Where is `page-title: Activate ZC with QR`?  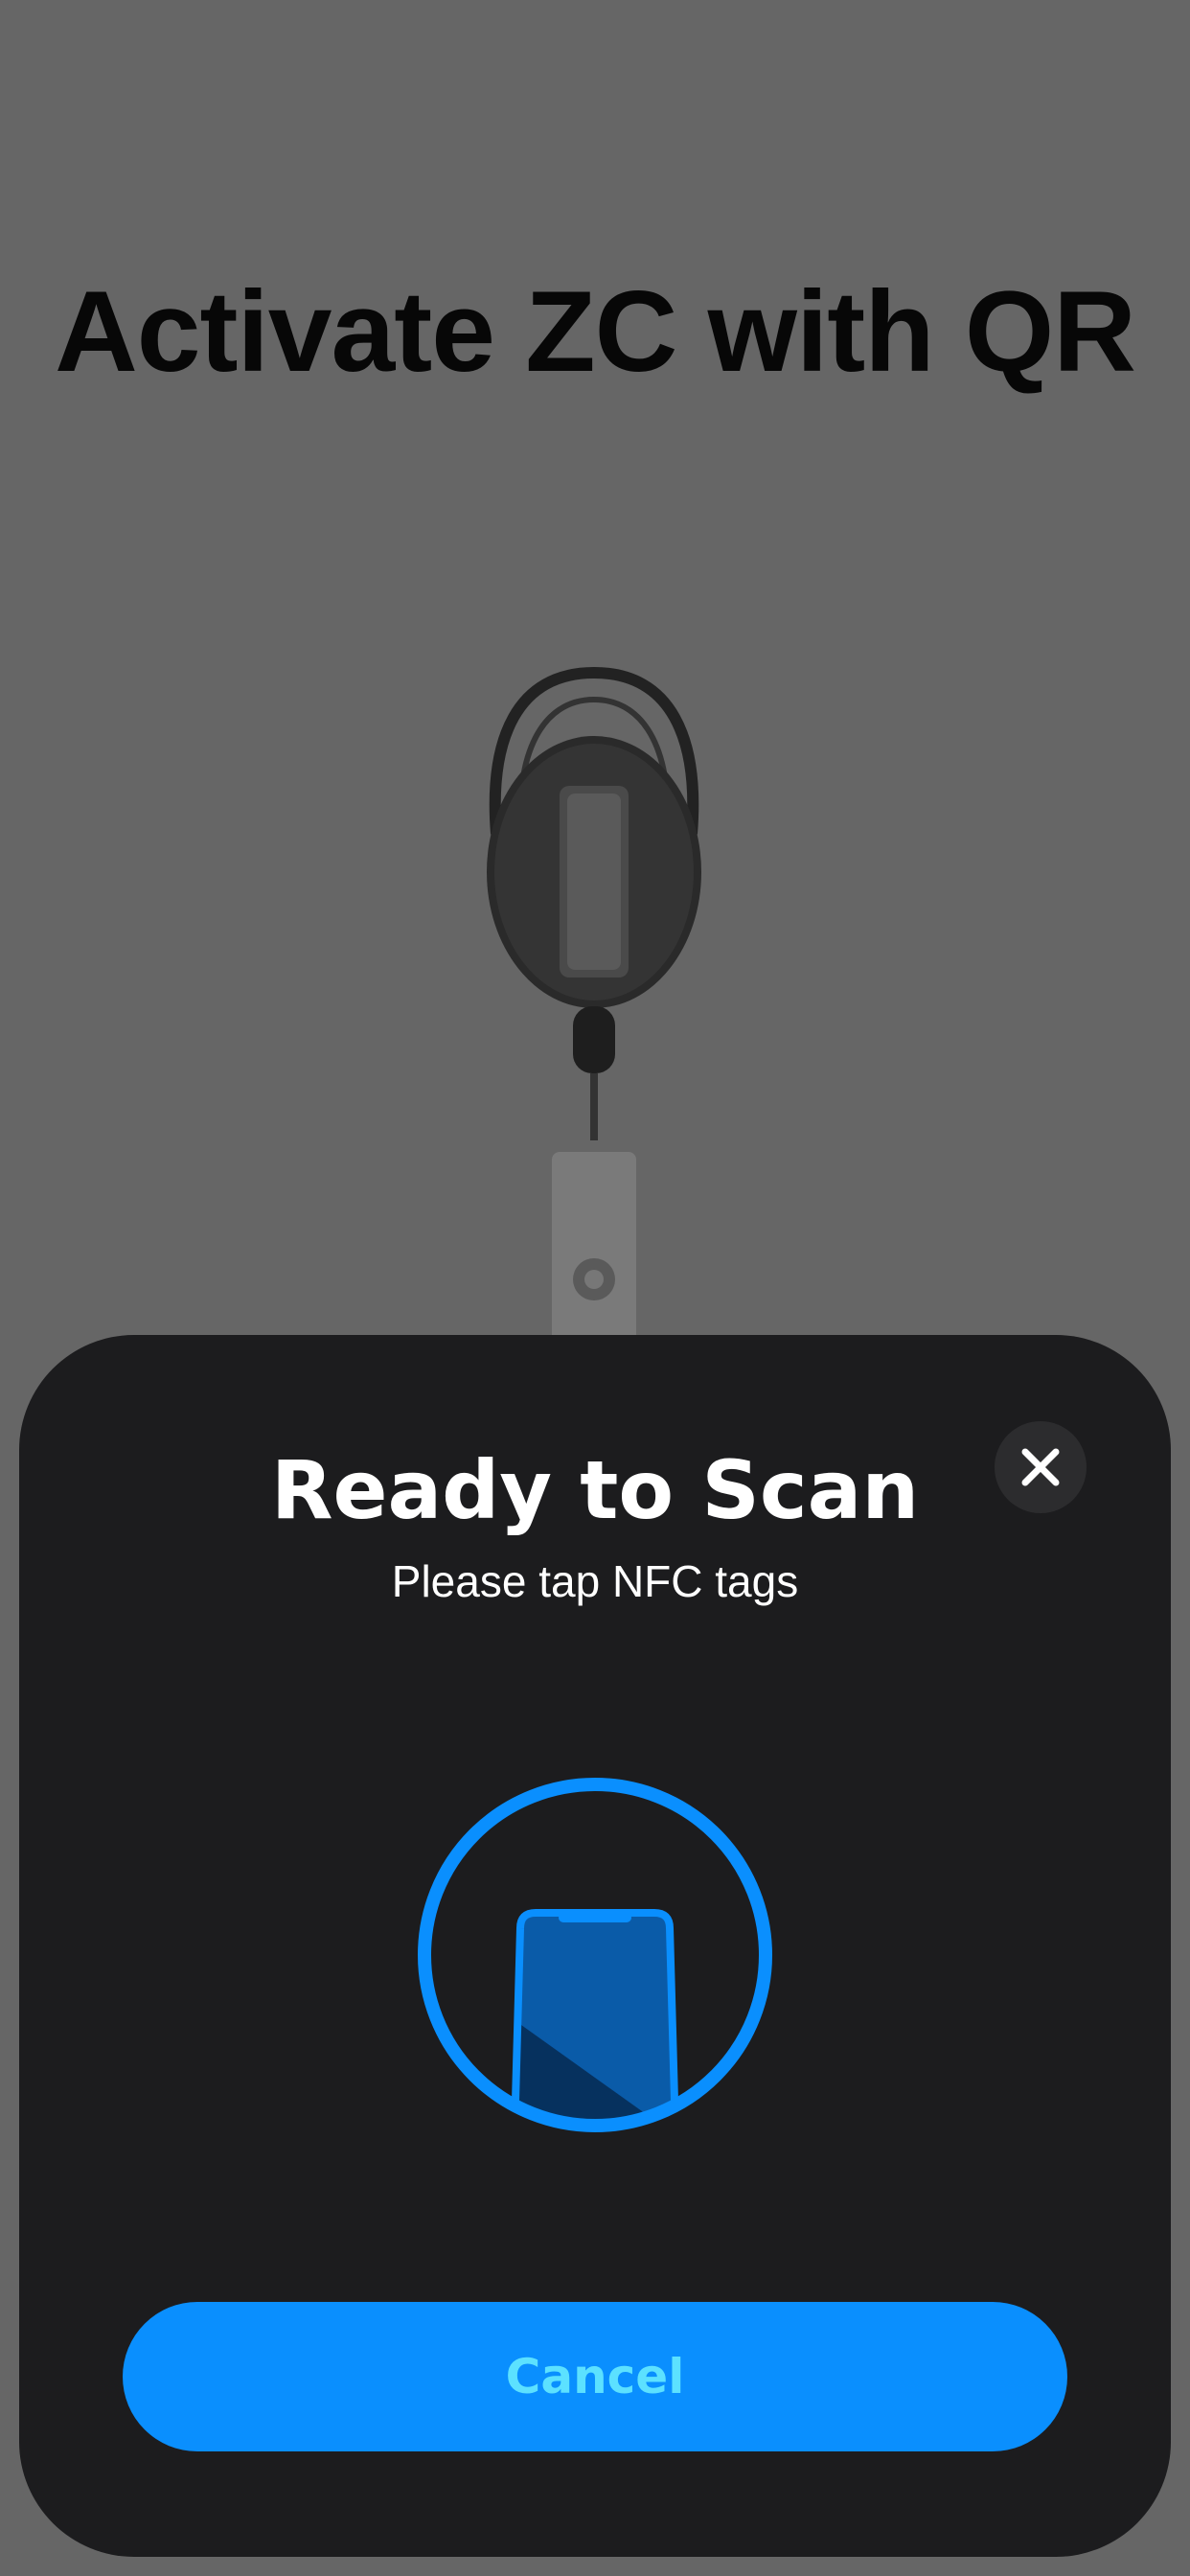
page-title: Activate ZC with QR is located at coordinates (595, 331).